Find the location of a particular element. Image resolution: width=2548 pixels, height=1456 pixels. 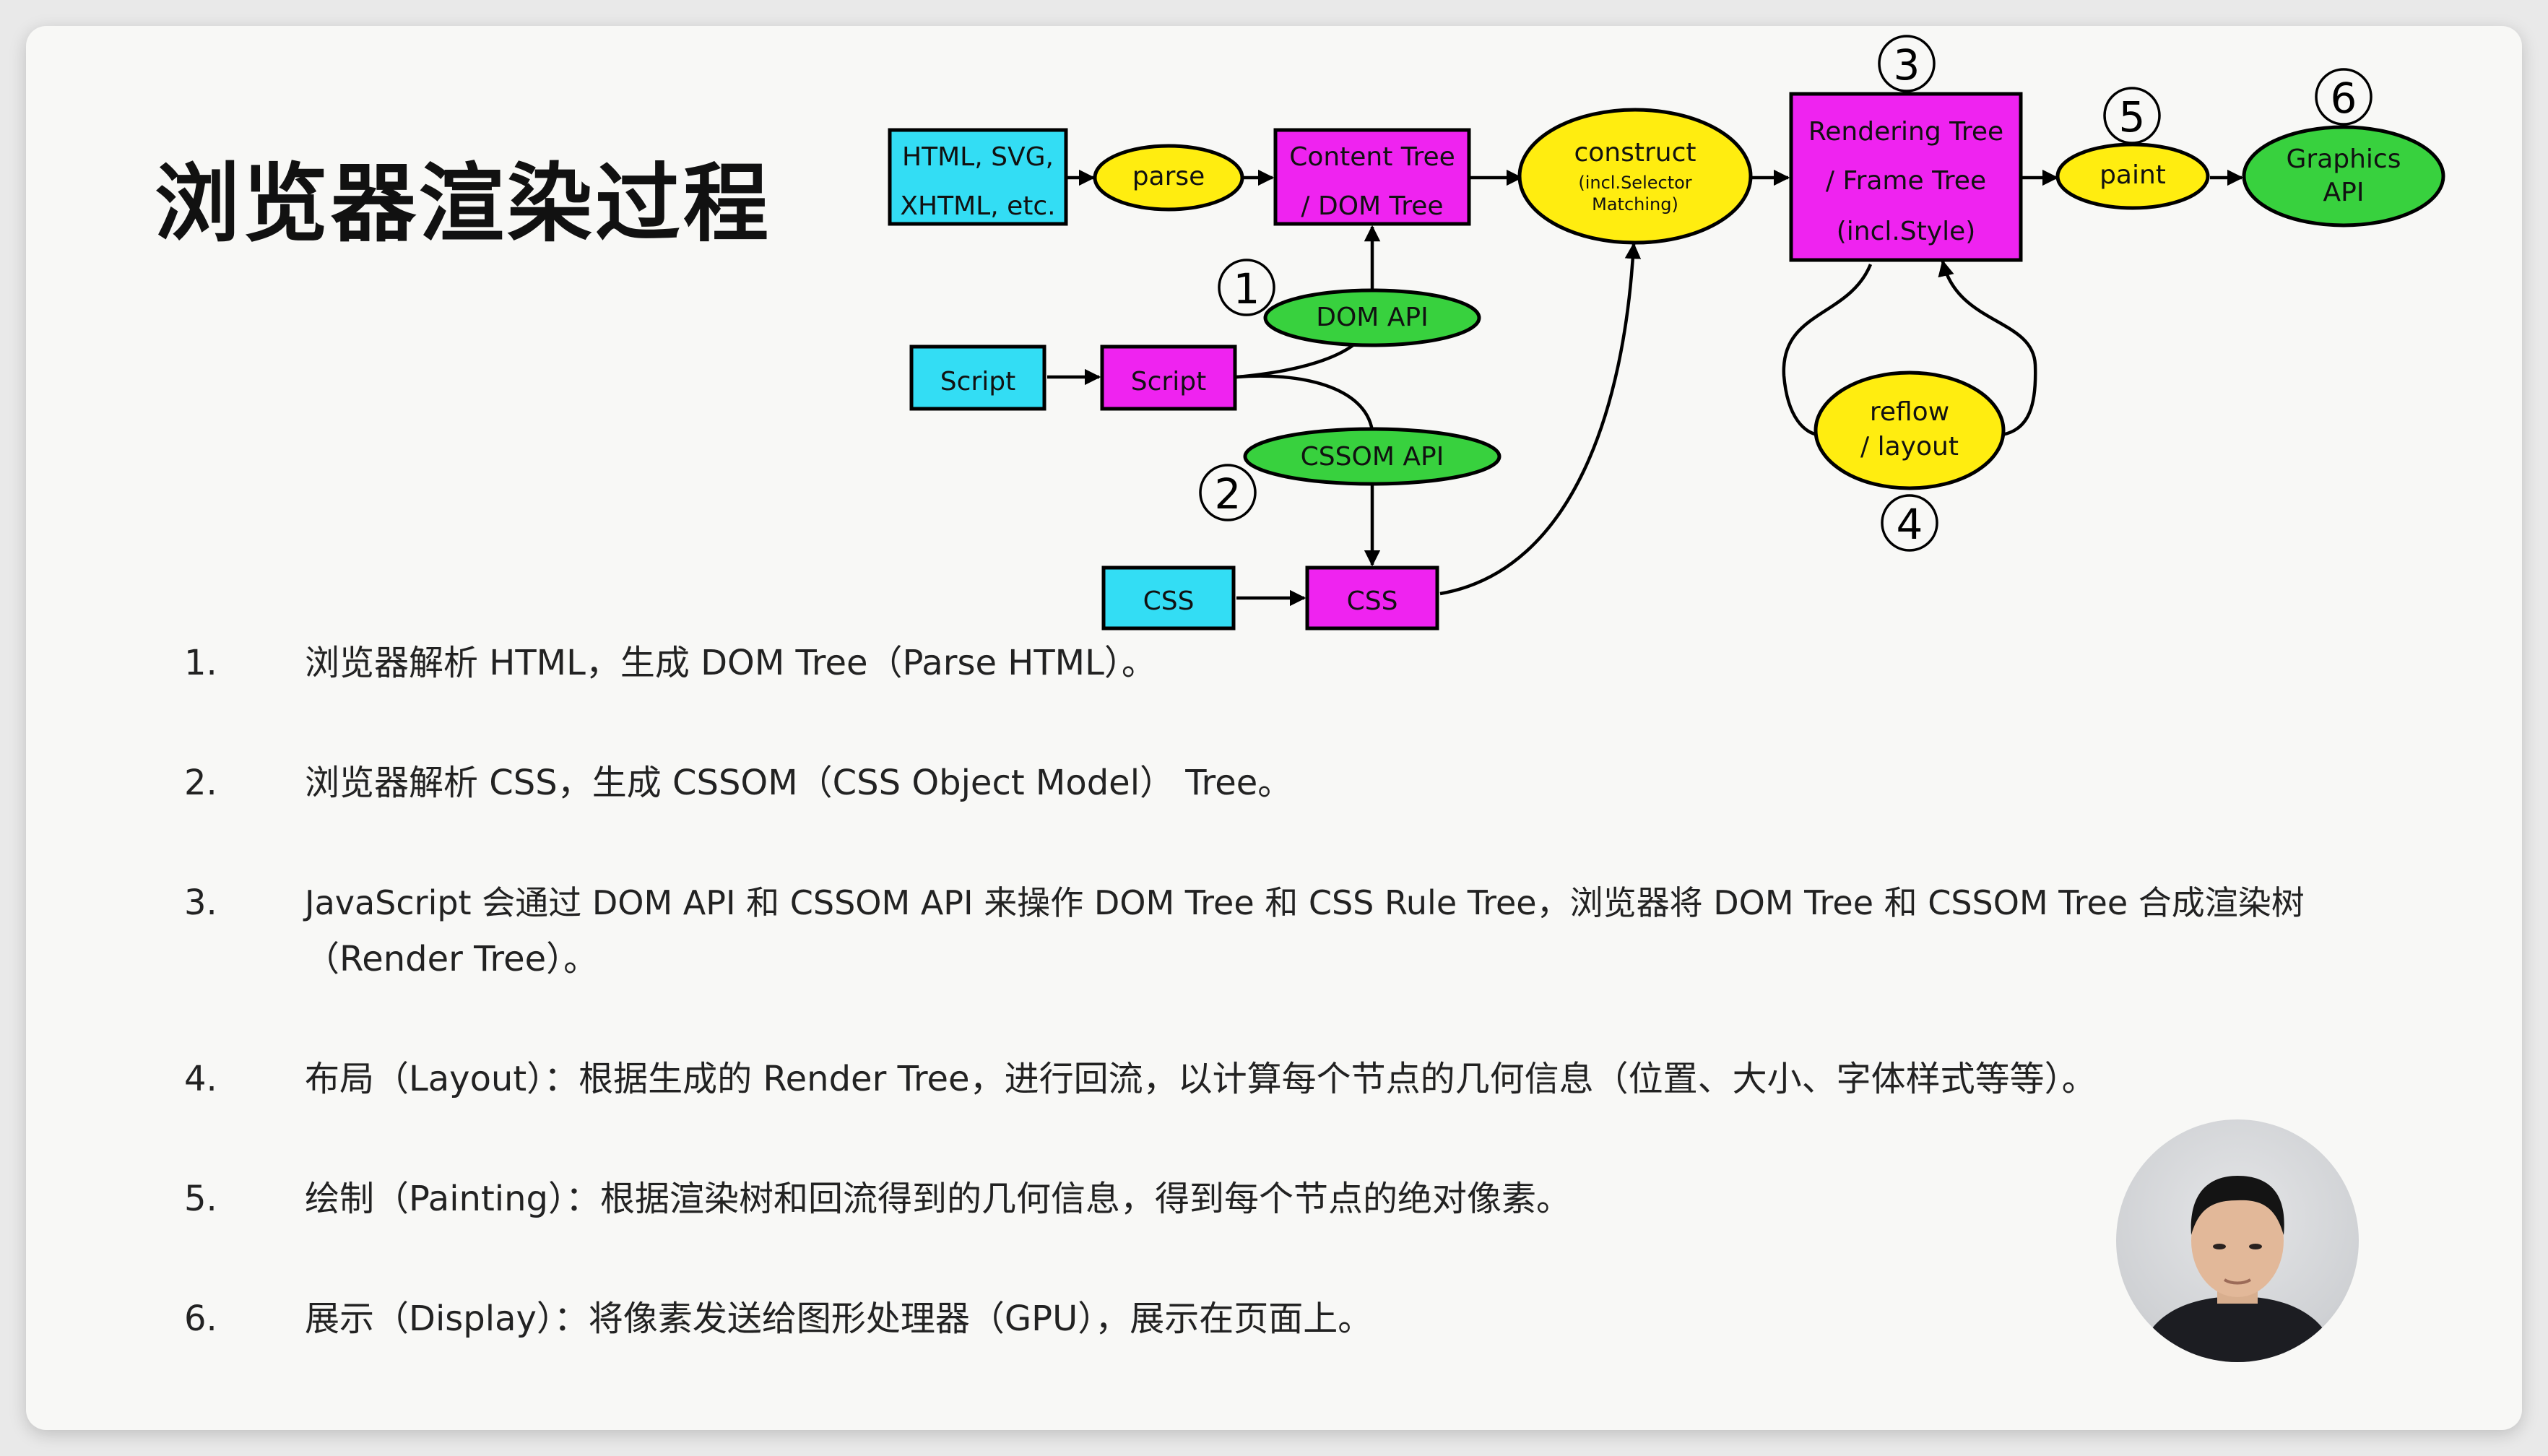

node-graphics-api: Graphics API is located at coordinates (2343, 176).